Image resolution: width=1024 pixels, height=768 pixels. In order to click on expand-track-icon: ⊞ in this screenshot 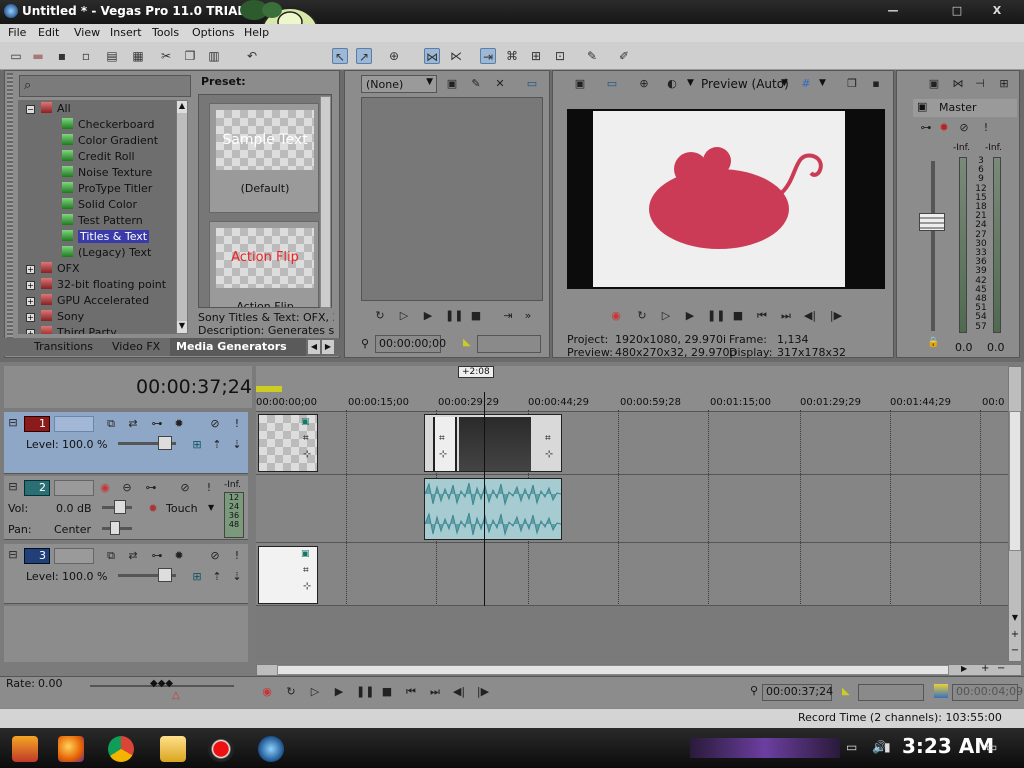, I will do `click(197, 577)`.